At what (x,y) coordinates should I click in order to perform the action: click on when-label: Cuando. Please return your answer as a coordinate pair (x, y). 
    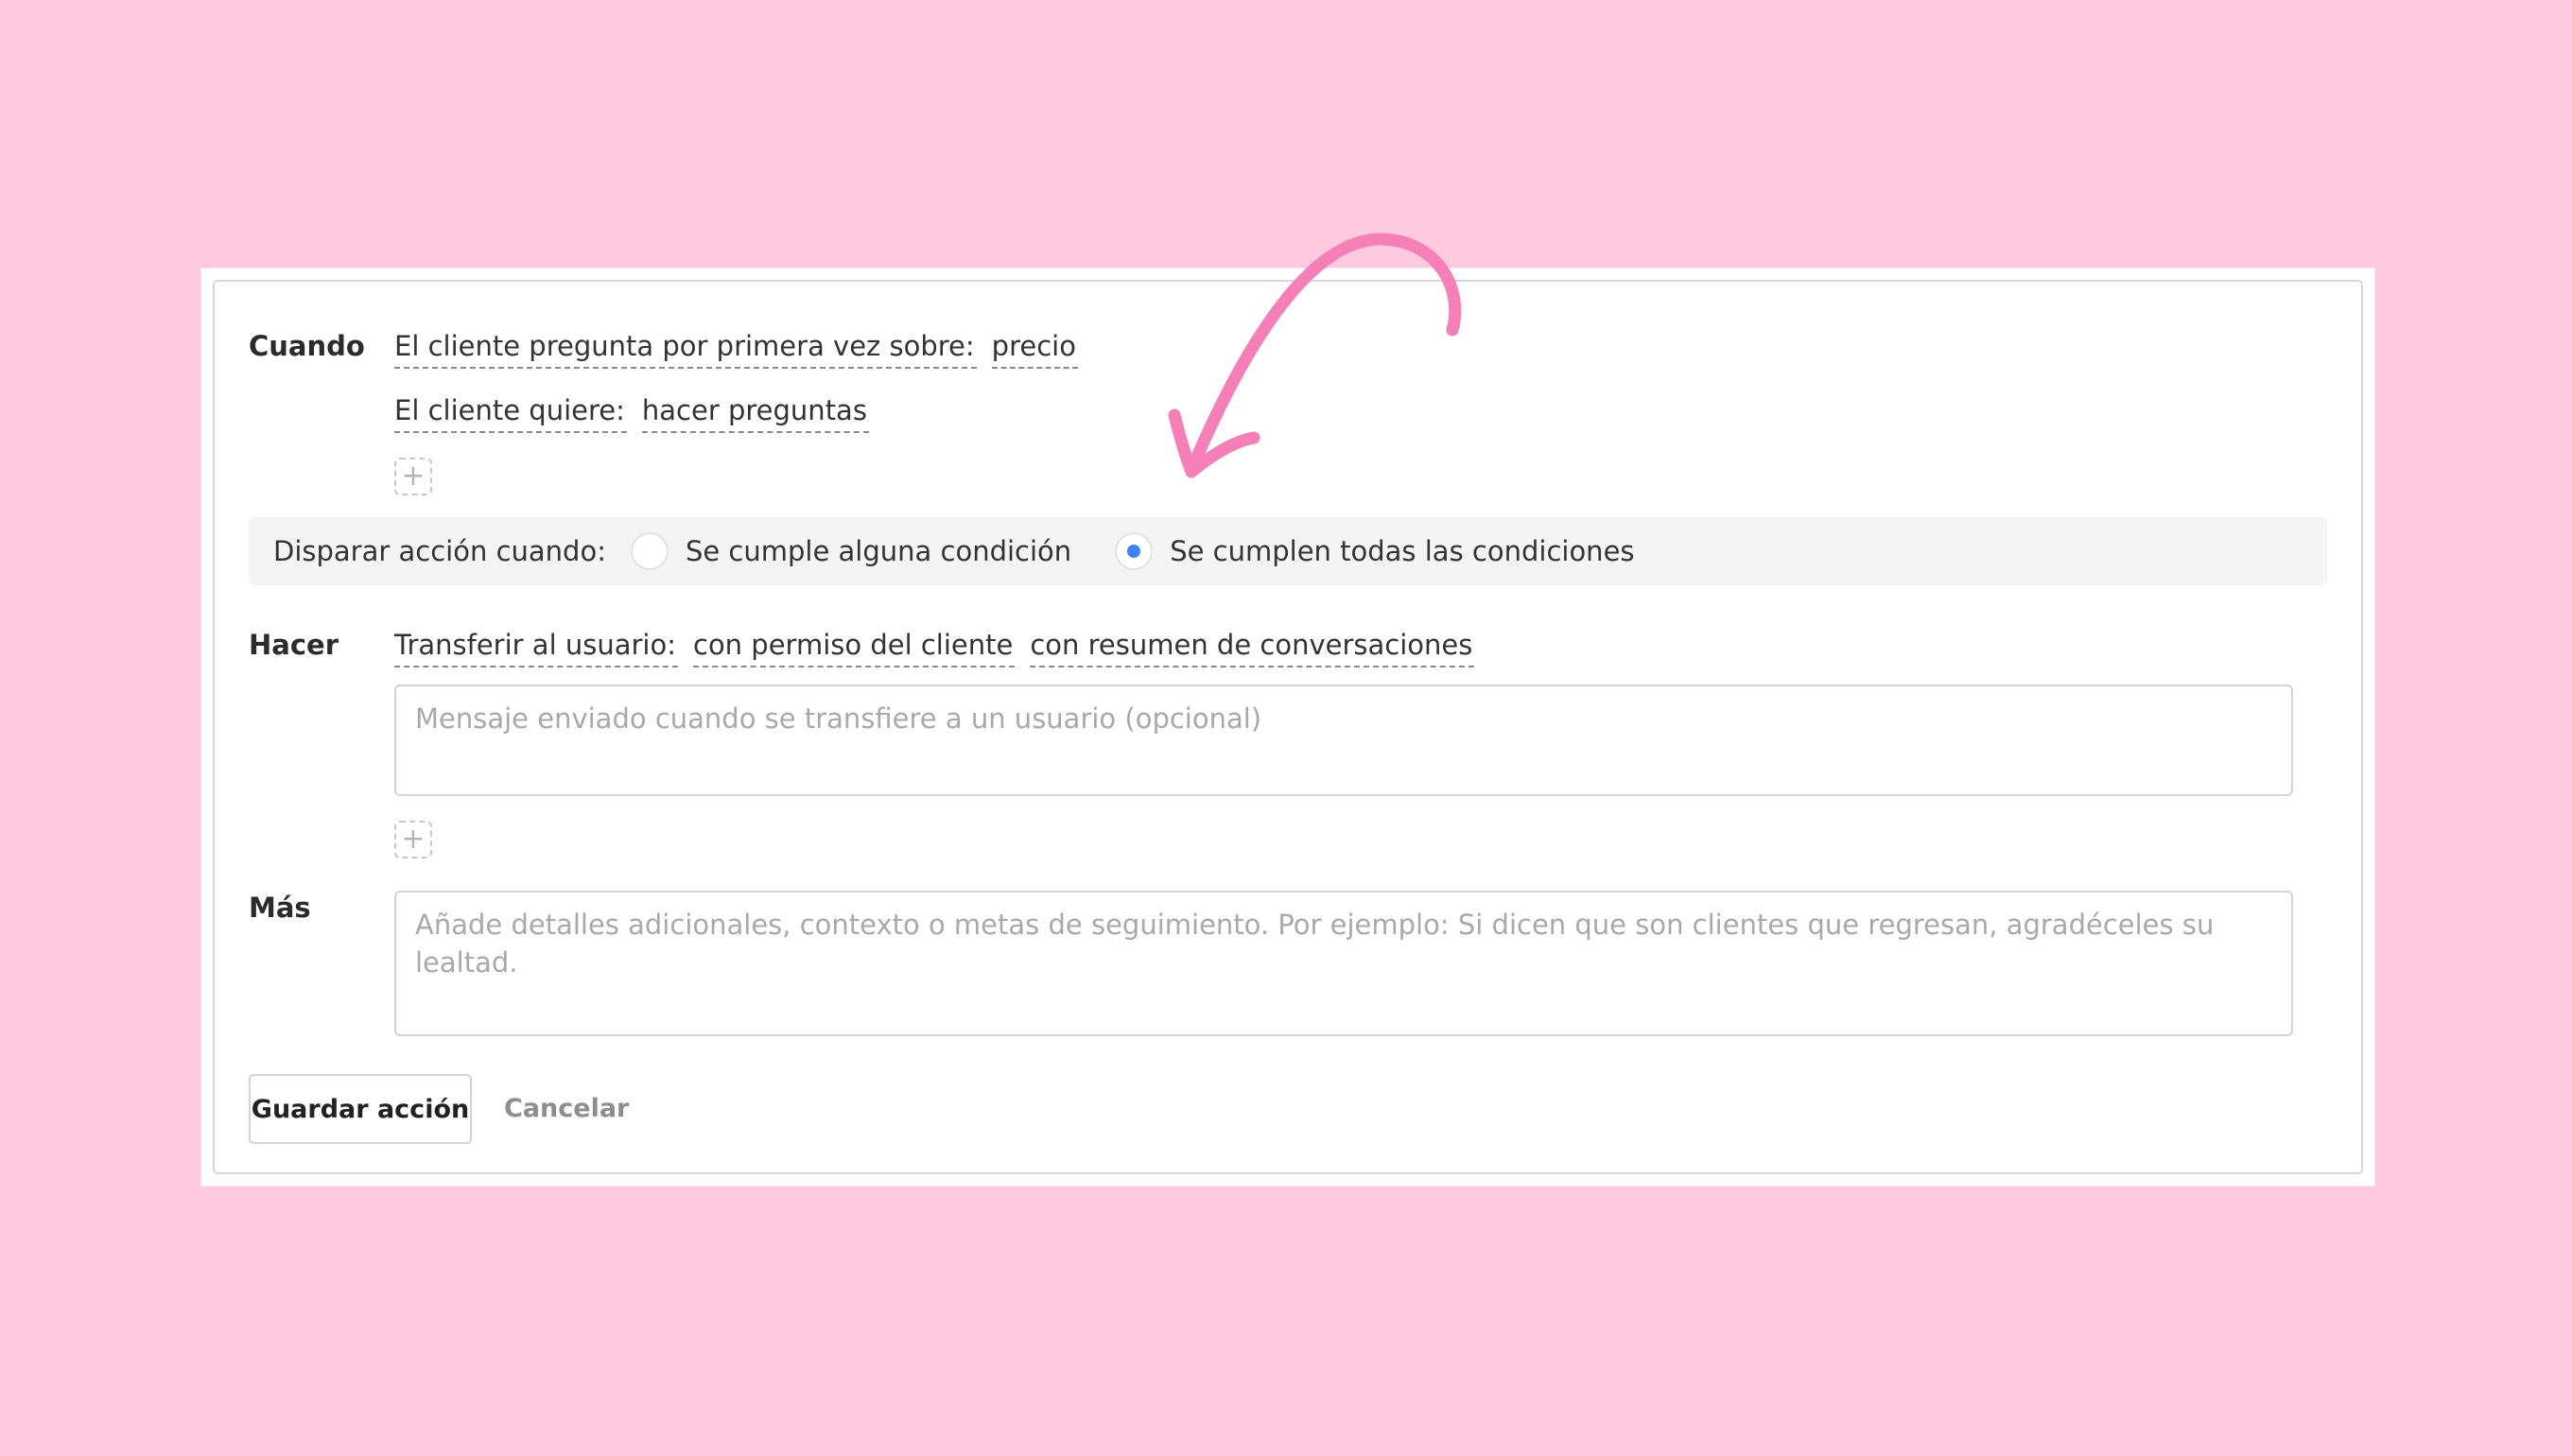
    Looking at the image, I should click on (307, 346).